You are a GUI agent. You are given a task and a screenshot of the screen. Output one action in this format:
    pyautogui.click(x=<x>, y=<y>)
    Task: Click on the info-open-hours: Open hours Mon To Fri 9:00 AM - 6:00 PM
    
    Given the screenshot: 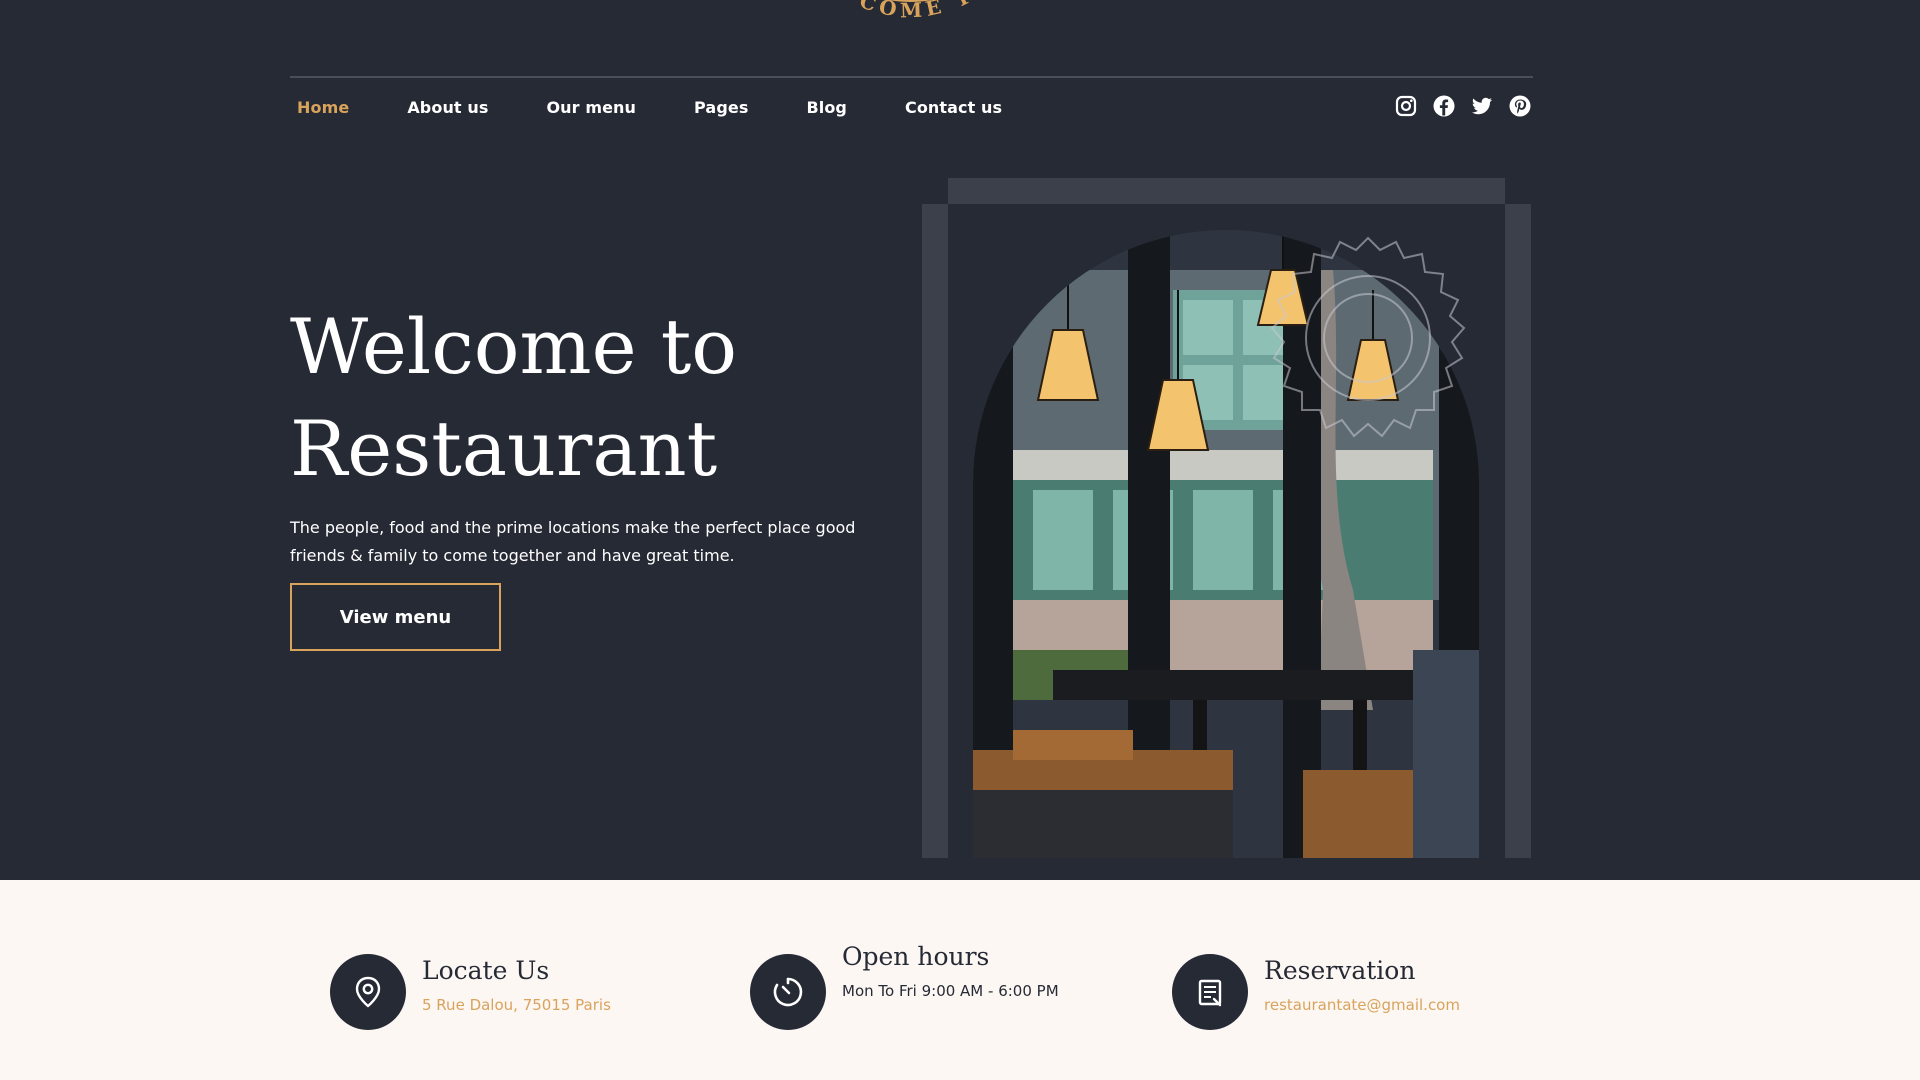 What is the action you would take?
    pyautogui.click(x=910, y=986)
    